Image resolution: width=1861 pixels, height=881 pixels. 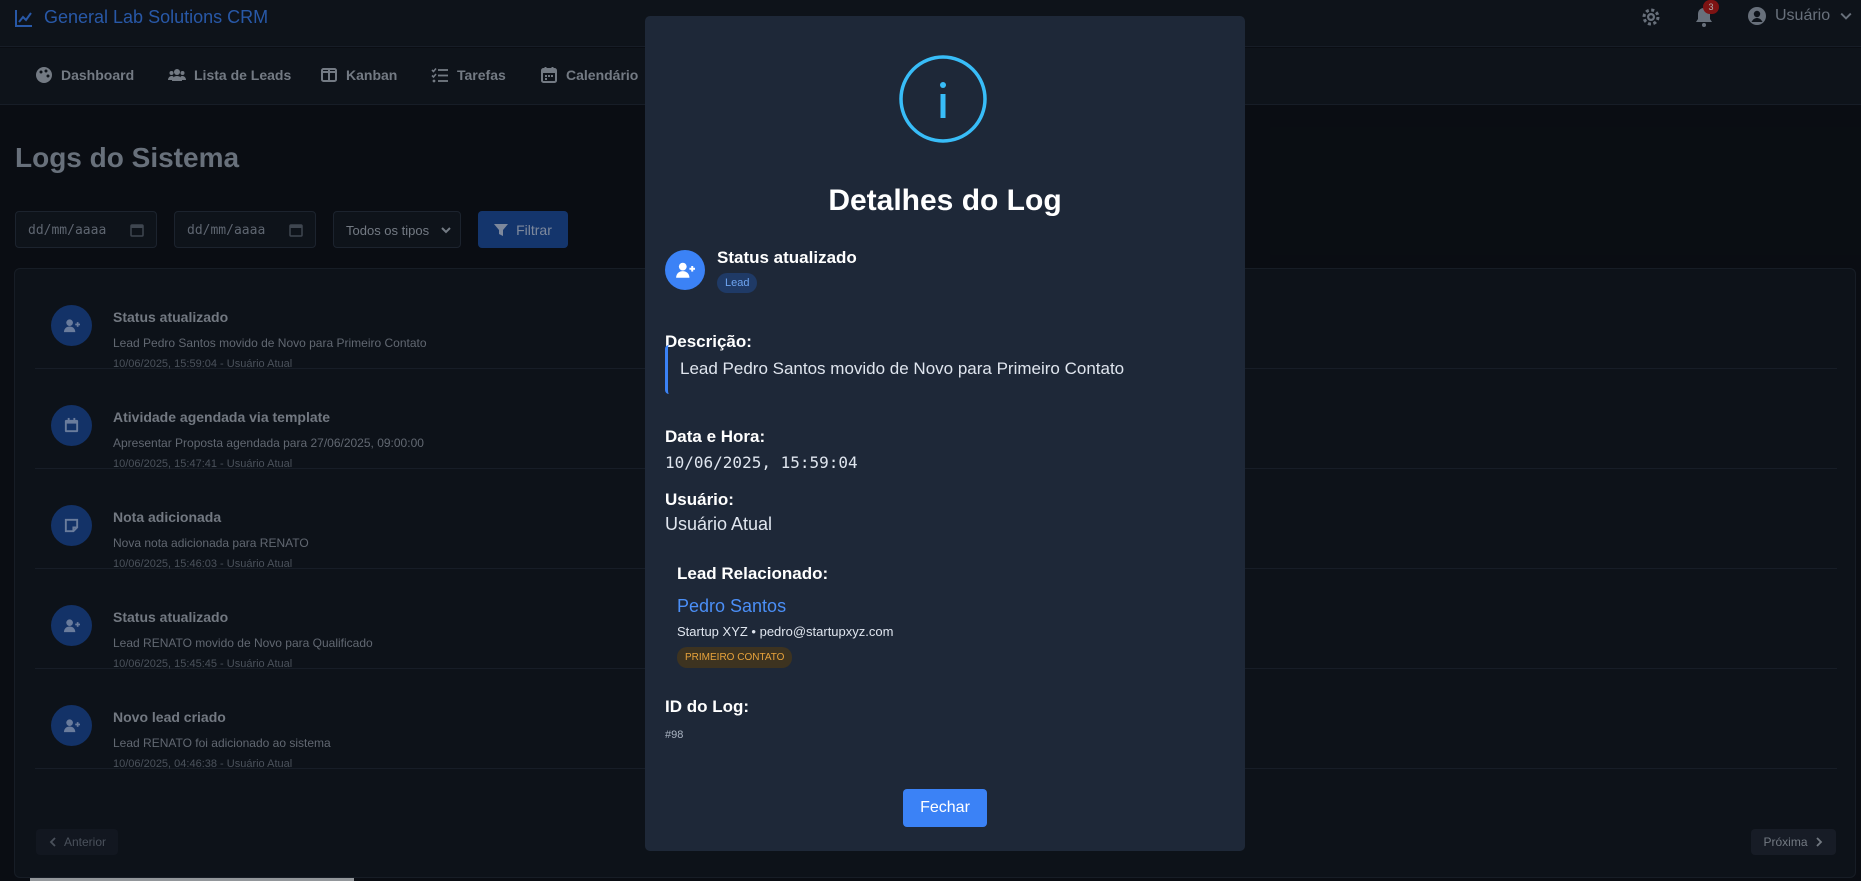 I want to click on log-status-title: Status atualizado, so click(x=787, y=257).